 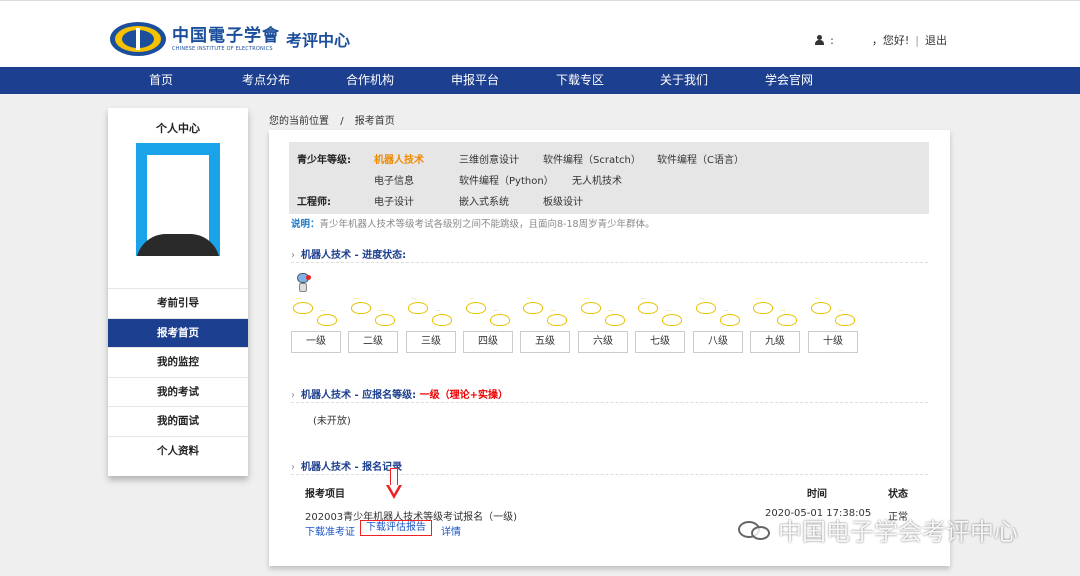 I want to click on robot-mascot-icon, so click(x=303, y=284).